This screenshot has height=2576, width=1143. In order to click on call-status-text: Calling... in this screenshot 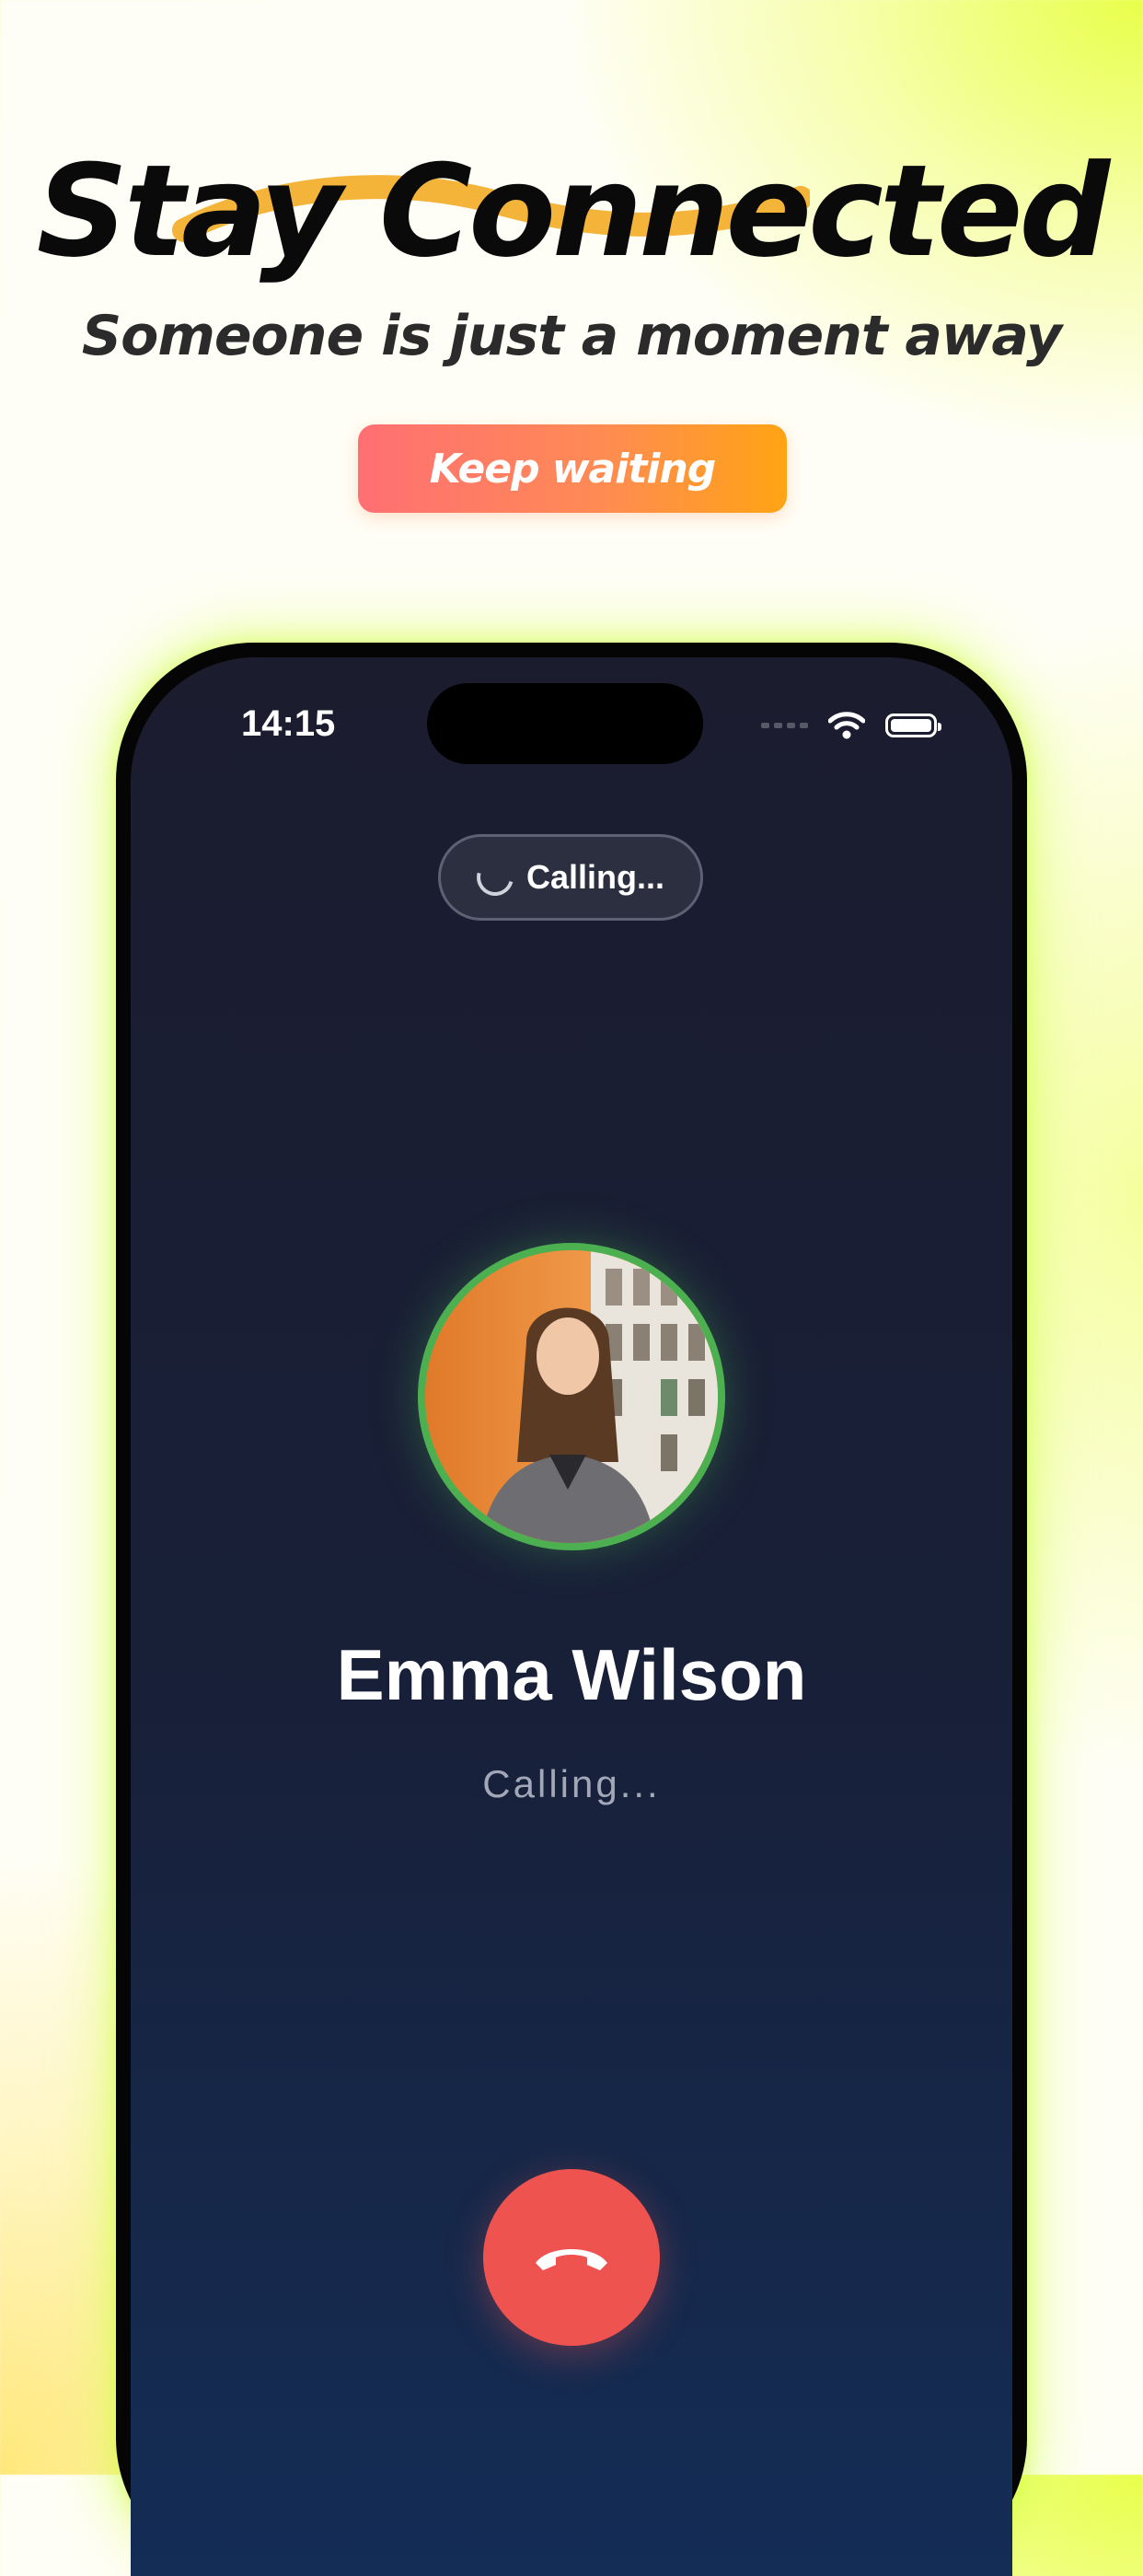, I will do `click(571, 1783)`.